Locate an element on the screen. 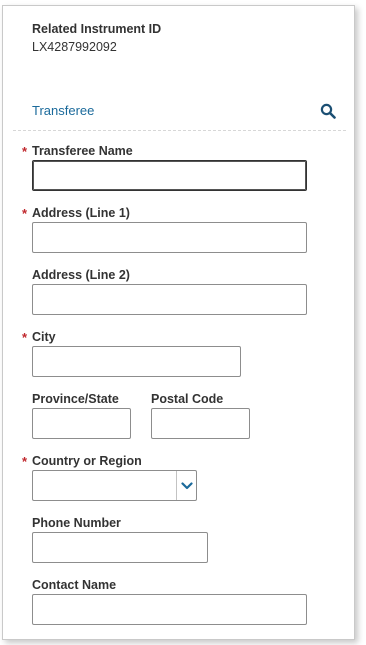  search-icon is located at coordinates (328, 111).